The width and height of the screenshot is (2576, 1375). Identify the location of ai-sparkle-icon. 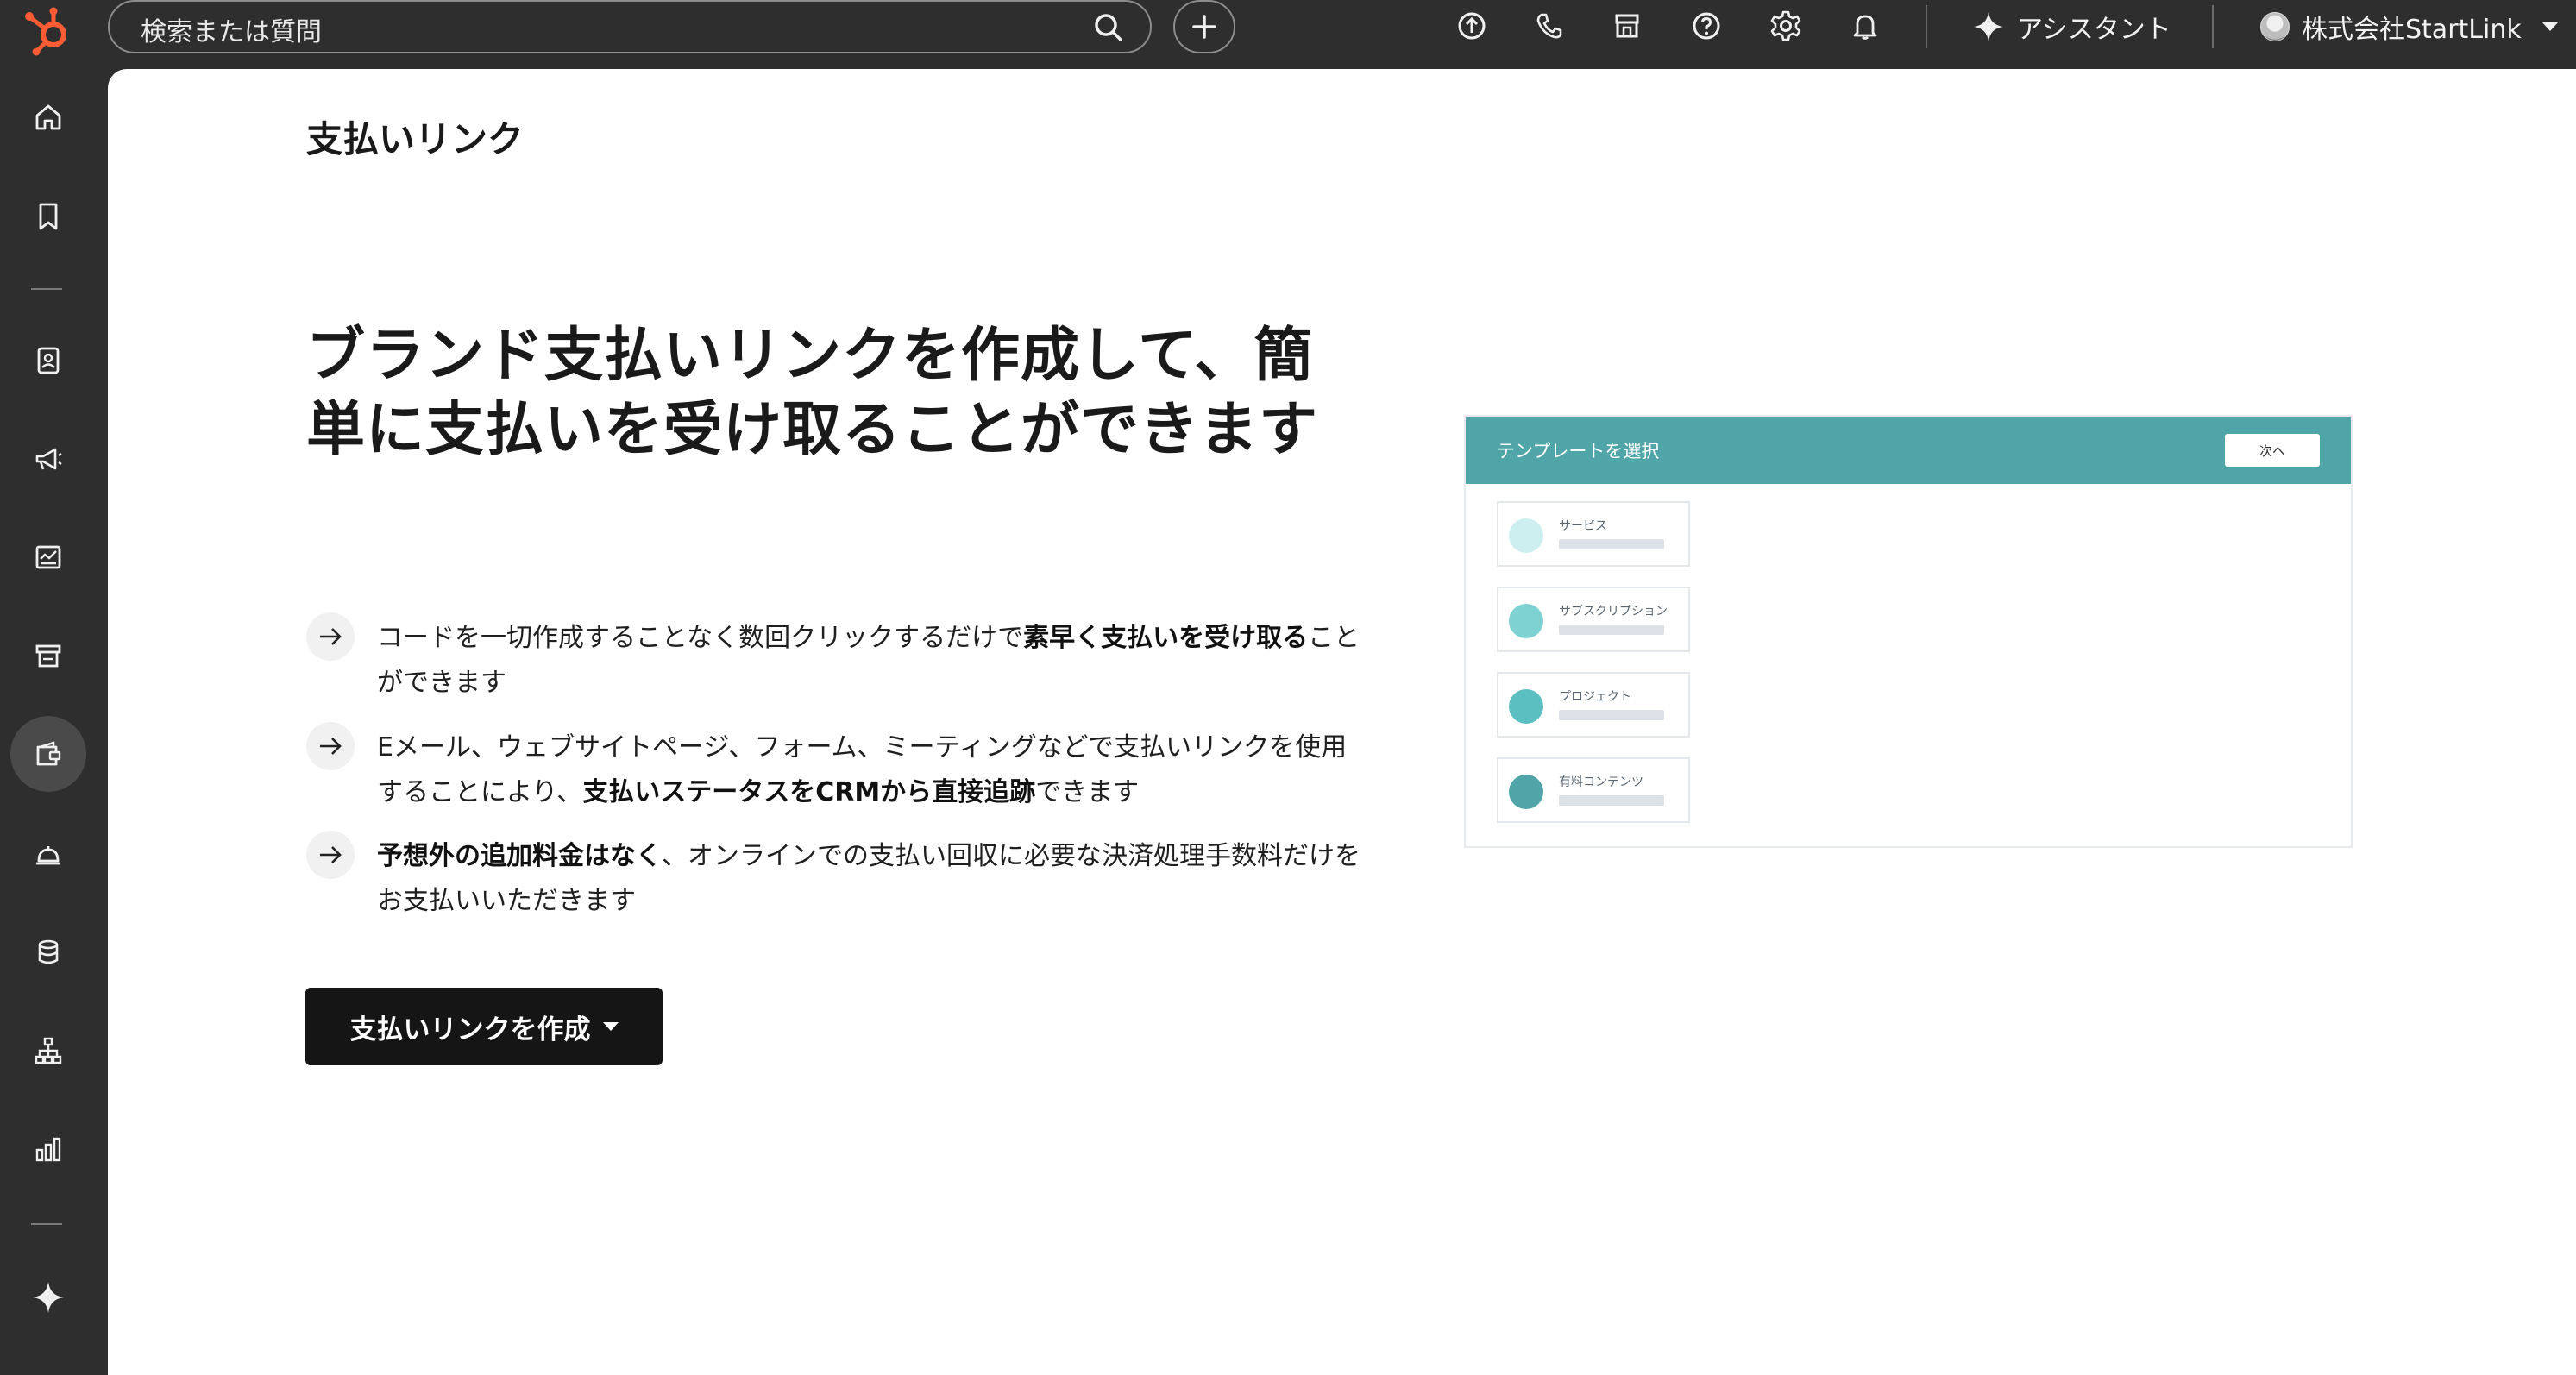
(48, 1297).